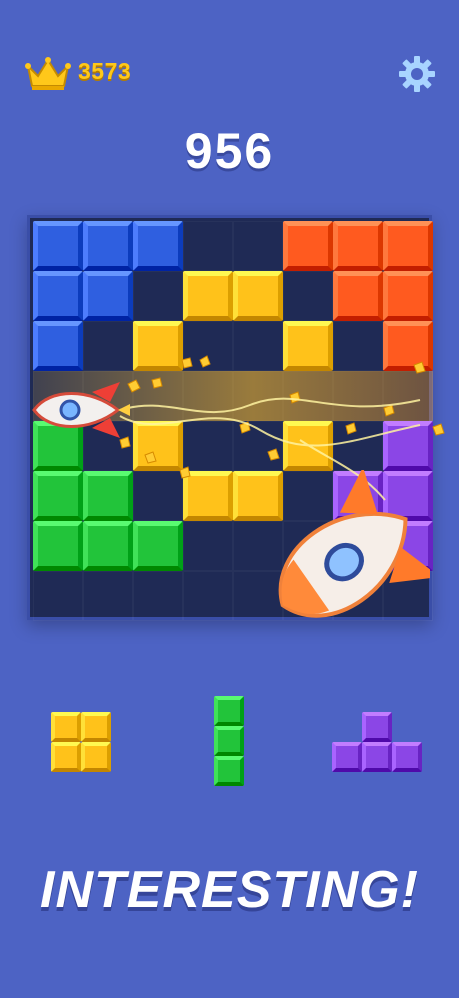 Image resolution: width=459 pixels, height=998 pixels. I want to click on top-bar: 3573, so click(229, 55).